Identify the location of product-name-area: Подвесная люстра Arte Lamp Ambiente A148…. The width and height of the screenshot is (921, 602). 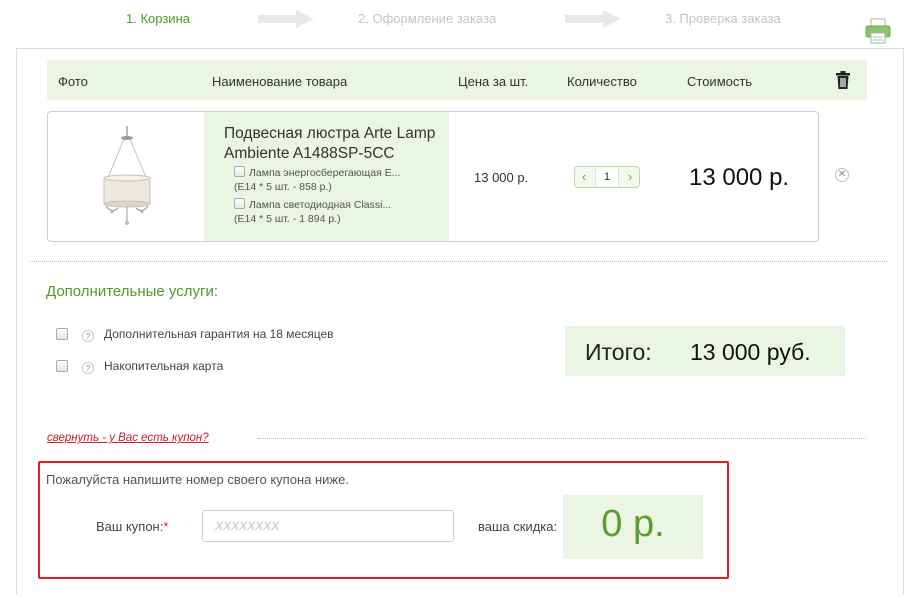
(326, 176).